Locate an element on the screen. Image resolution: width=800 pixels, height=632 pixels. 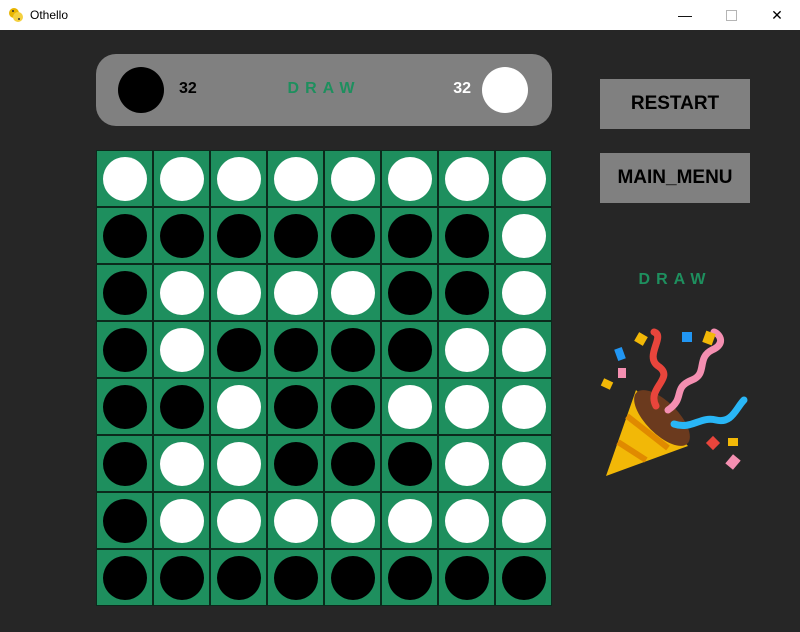
window-controls: — ✕ is located at coordinates (731, 15).